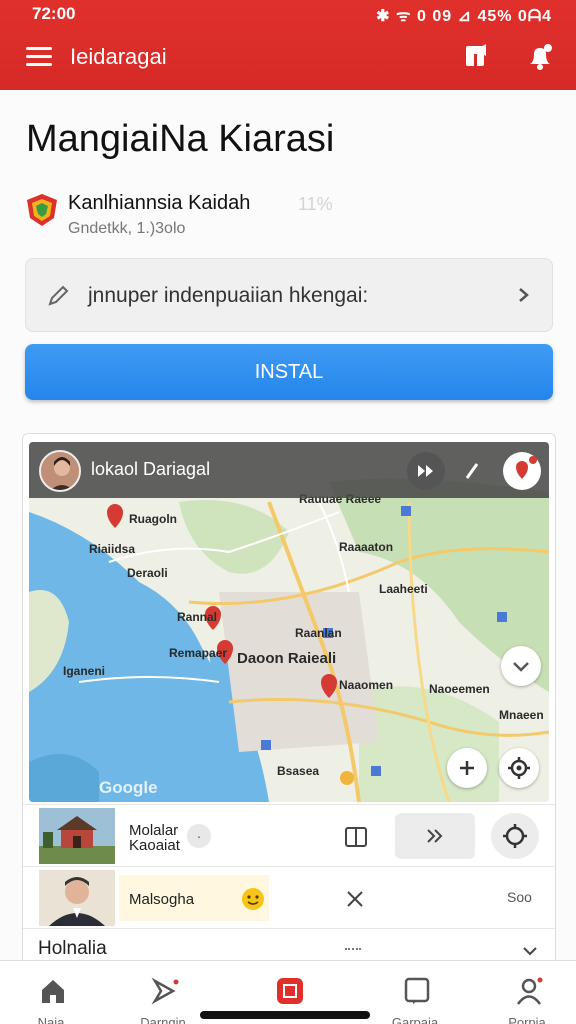  Describe the element at coordinates (58, 295) in the screenshot. I see `pencil-icon` at that location.